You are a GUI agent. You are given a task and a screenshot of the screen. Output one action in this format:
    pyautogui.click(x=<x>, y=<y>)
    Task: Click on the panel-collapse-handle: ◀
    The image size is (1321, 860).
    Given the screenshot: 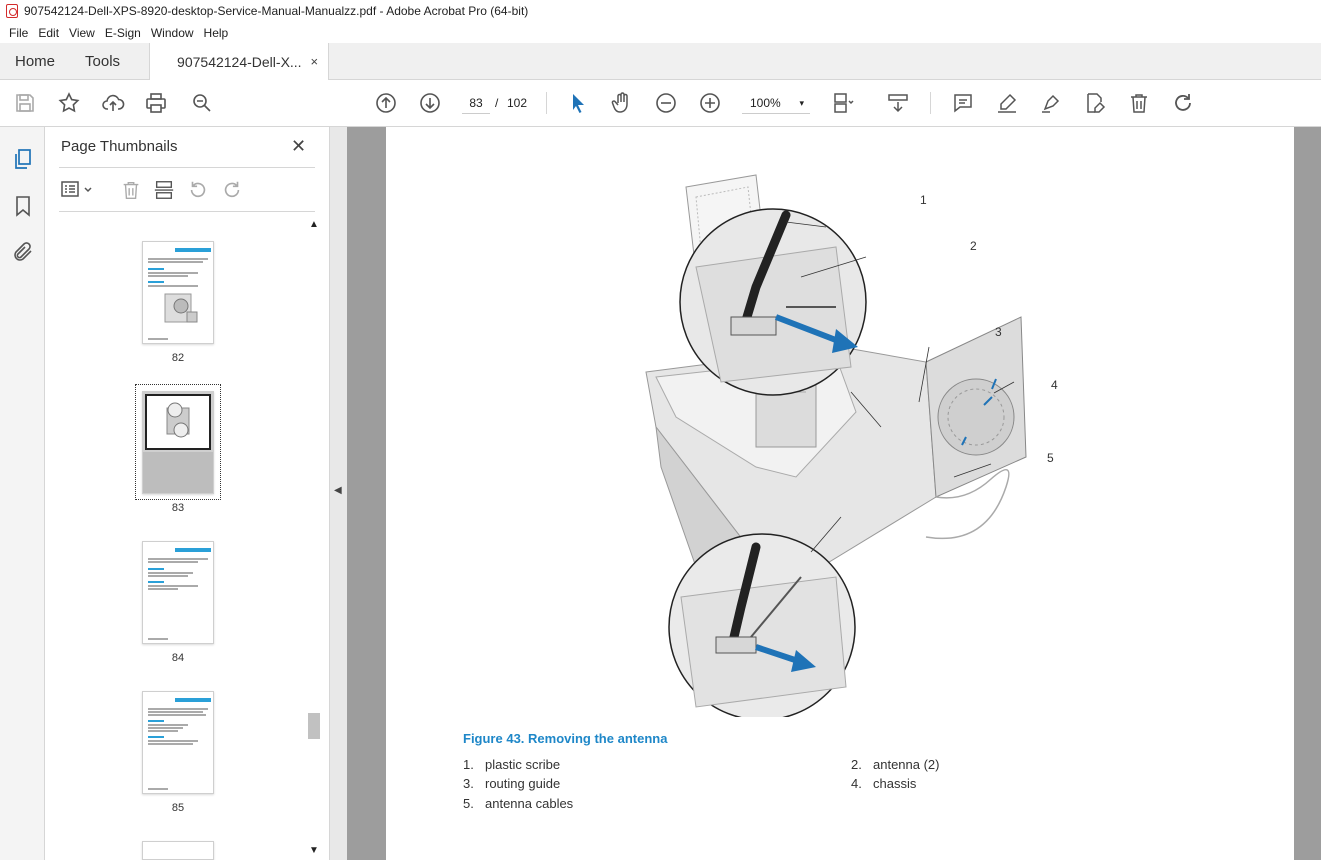 What is the action you would take?
    pyautogui.click(x=338, y=493)
    